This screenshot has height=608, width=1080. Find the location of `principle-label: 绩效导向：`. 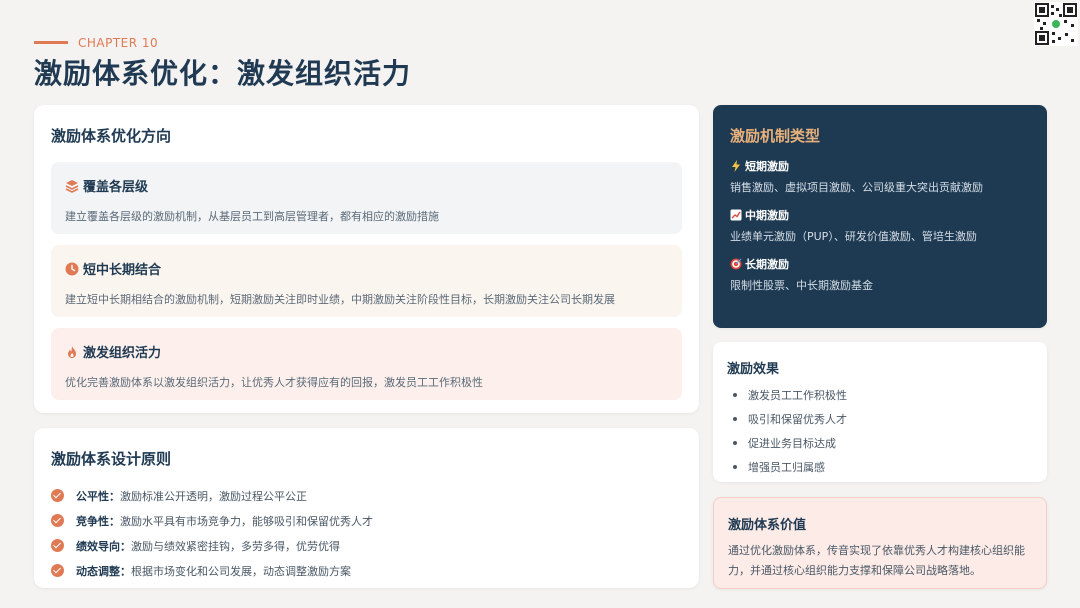

principle-label: 绩效导向： is located at coordinates (103, 546).